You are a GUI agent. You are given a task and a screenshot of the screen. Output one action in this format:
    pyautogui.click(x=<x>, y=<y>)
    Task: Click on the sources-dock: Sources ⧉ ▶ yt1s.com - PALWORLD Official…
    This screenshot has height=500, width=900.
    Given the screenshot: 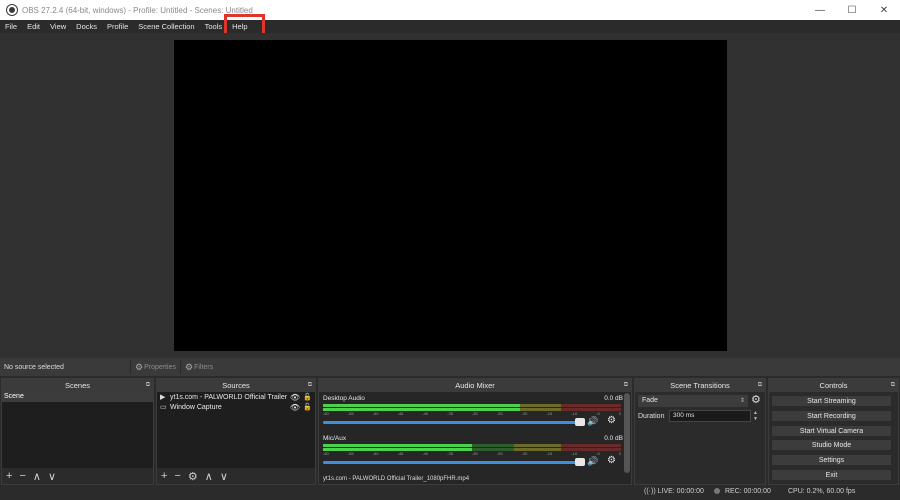 What is the action you would take?
    pyautogui.click(x=236, y=431)
    